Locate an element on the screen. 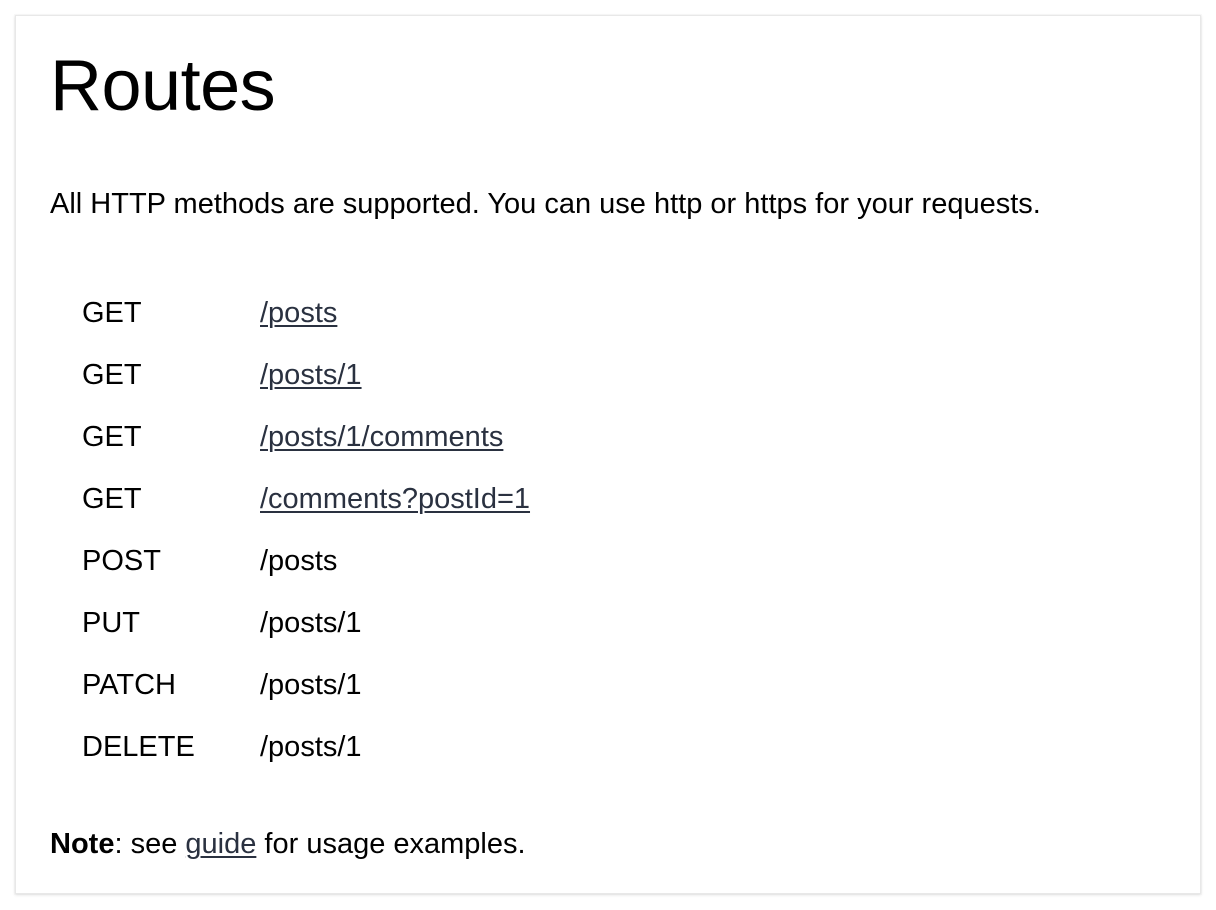 This screenshot has height=910, width=1216. note-suffix: for usage examples. is located at coordinates (391, 844).